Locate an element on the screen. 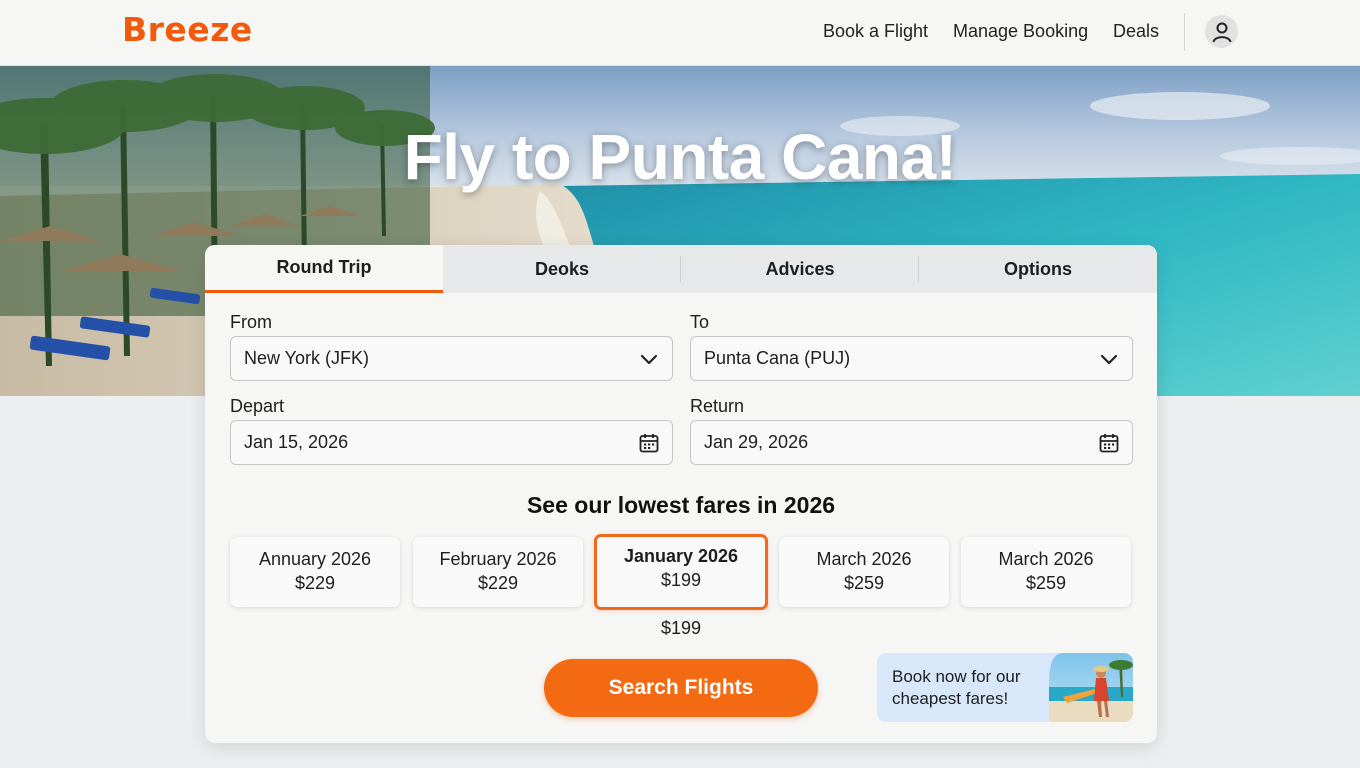  promo-banner: Book now for our cheapest fares! is located at coordinates (1005, 687).